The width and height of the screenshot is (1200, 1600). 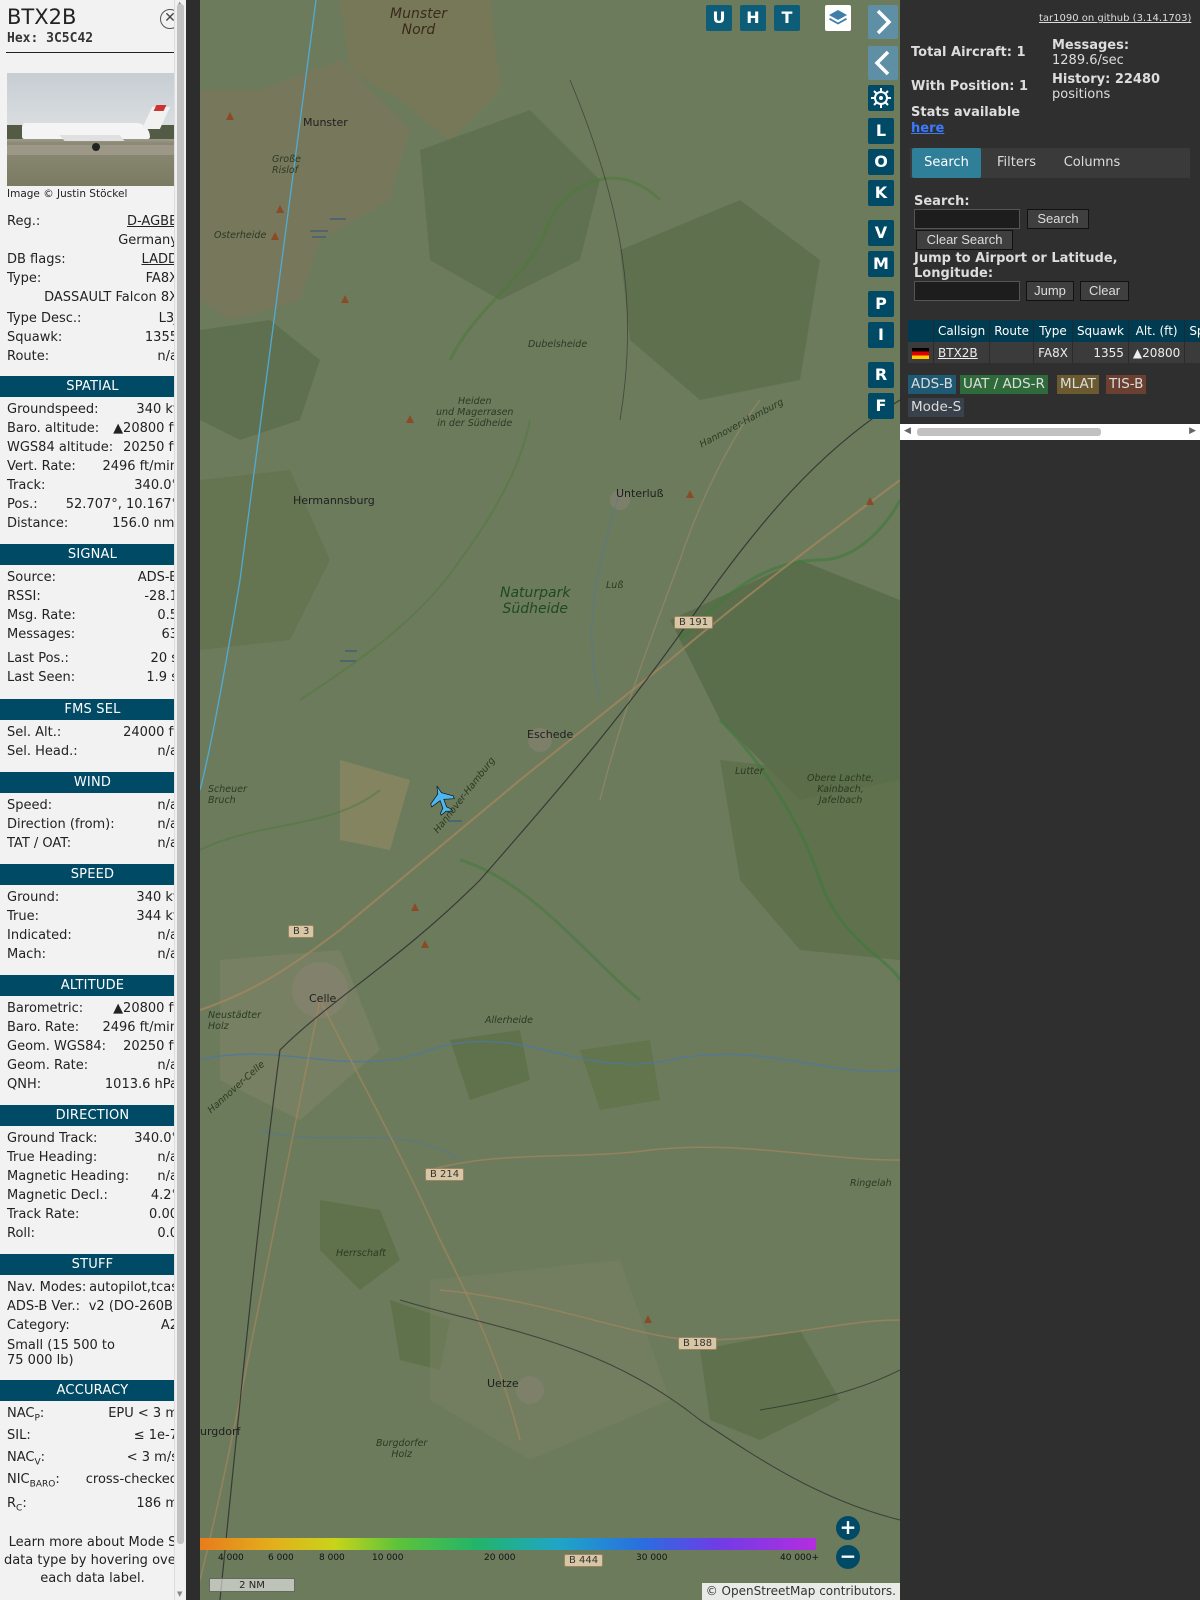 What do you see at coordinates (1081, 94) in the screenshot?
I see `history-unit: positions` at bounding box center [1081, 94].